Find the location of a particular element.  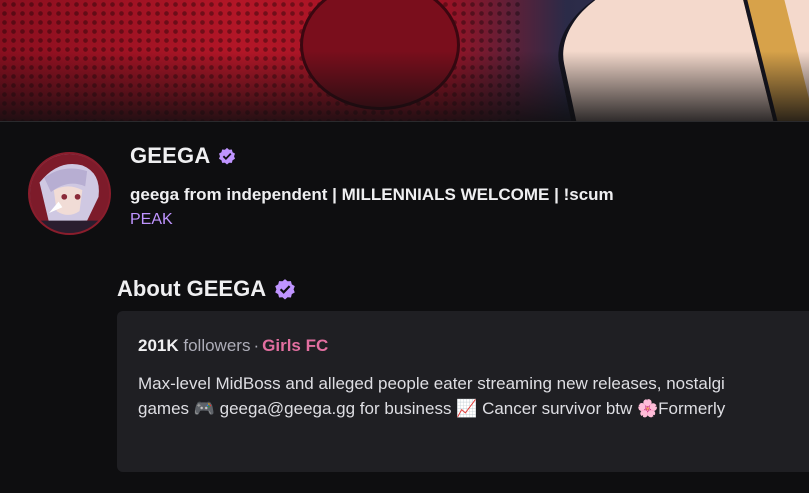

banner-divider is located at coordinates (404, 121).